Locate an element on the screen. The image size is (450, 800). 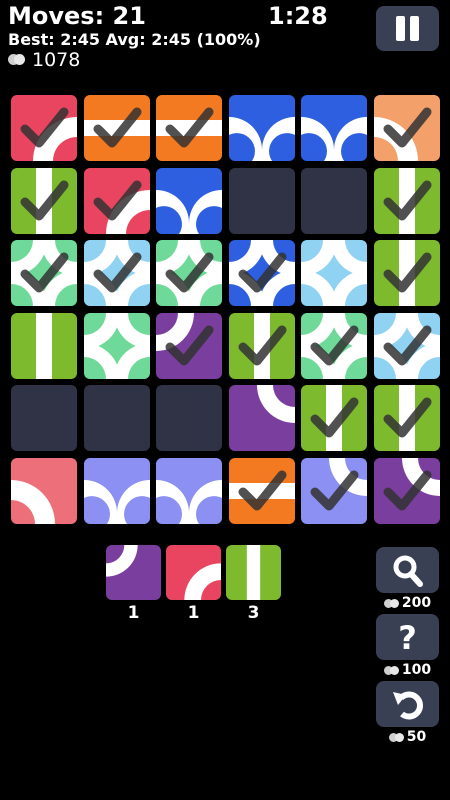
price-value: 50 is located at coordinates (416, 737).